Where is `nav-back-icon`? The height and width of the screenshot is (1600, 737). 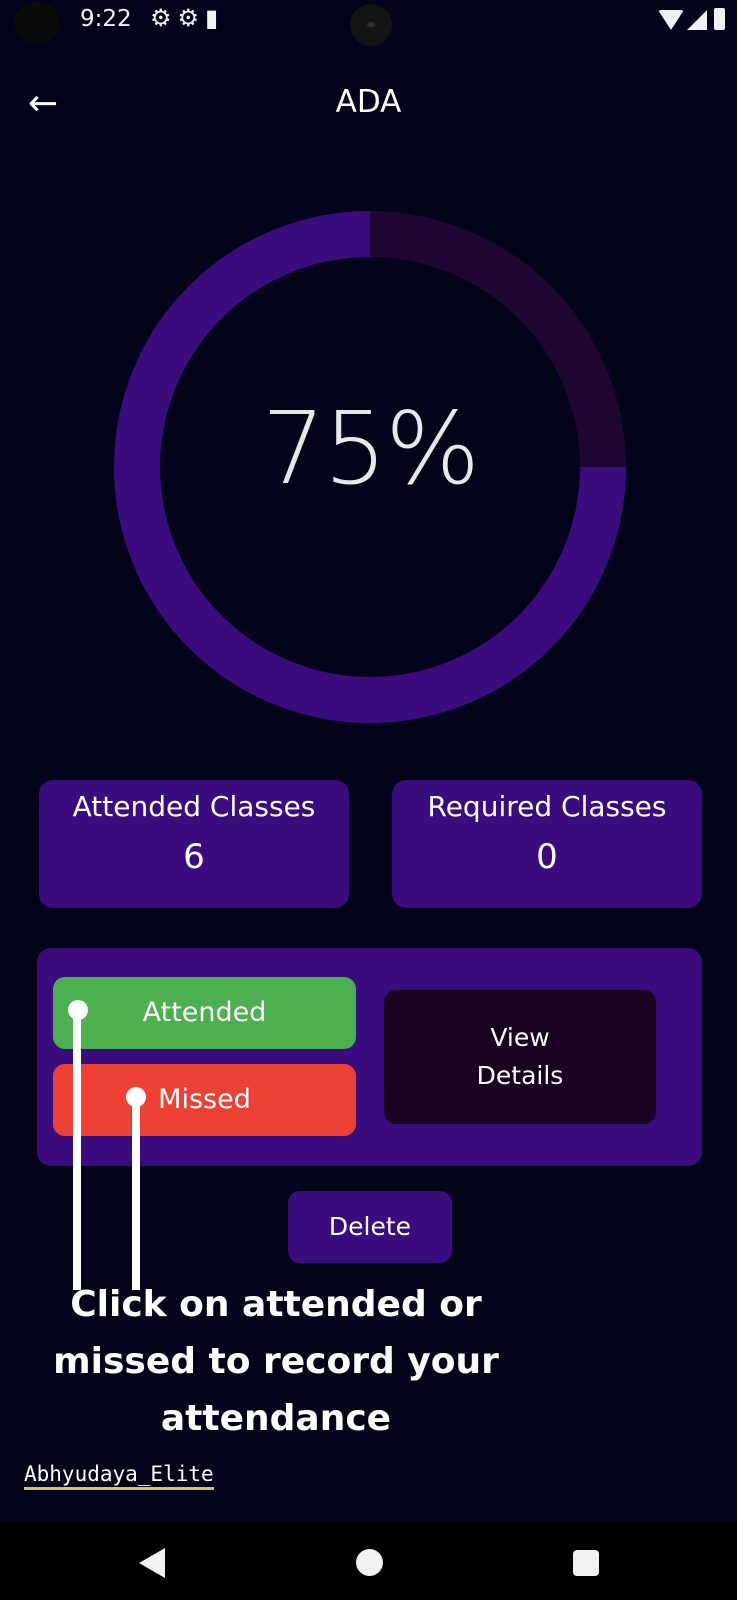
nav-back-icon is located at coordinates (152, 1563).